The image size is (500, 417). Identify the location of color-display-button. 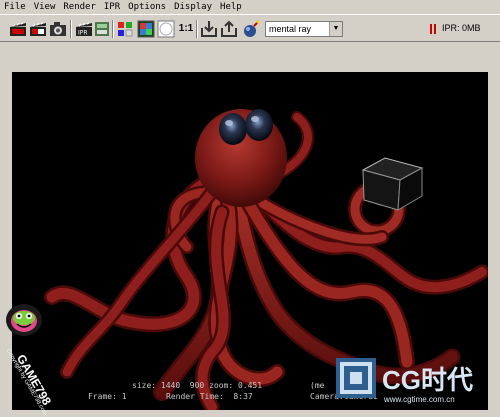
(146, 29).